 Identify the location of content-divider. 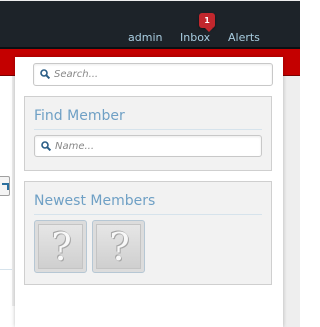
(6, 269).